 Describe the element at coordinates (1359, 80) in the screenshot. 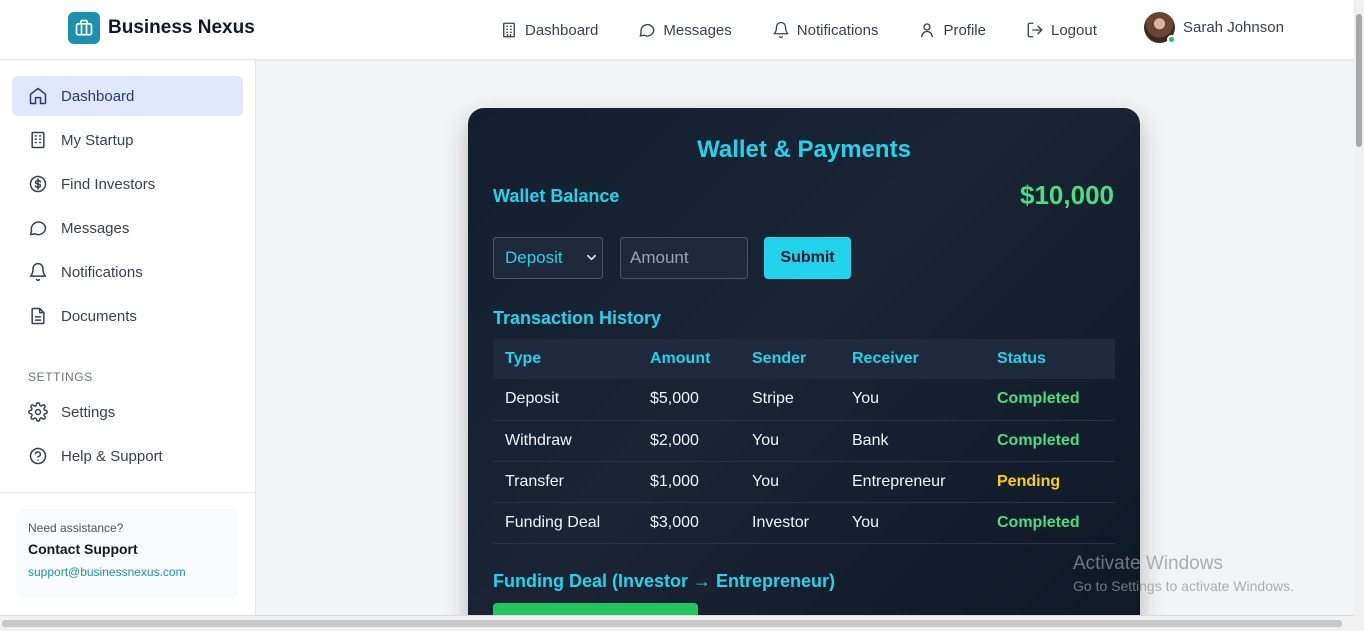

I see `vertical-scroll-thumb` at that location.